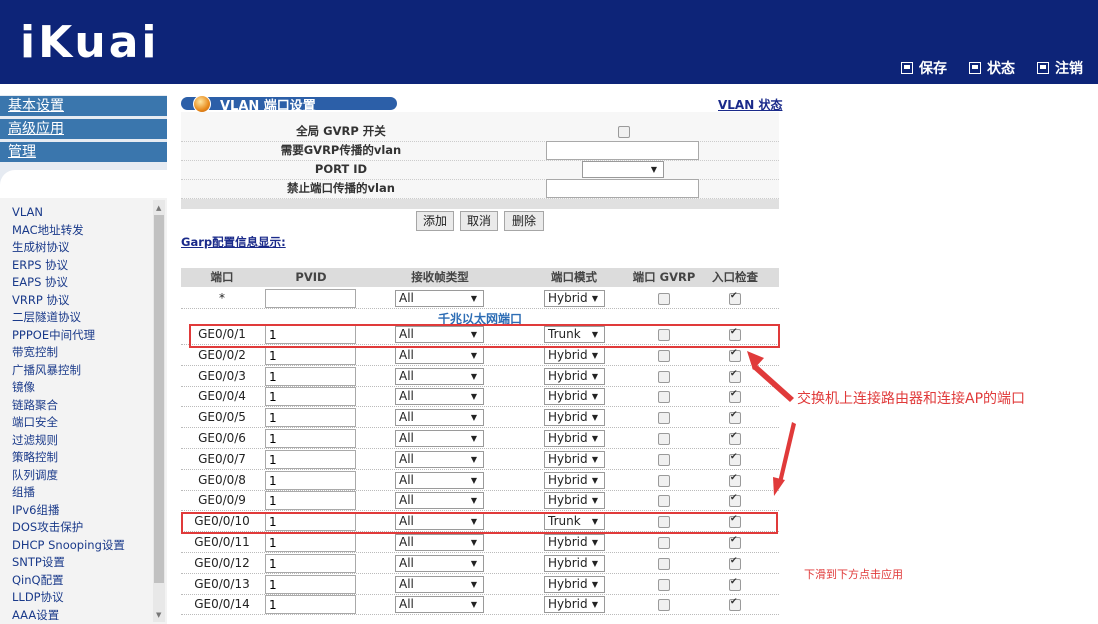 This screenshot has width=1098, height=624. What do you see at coordinates (159, 399) in the screenshot?
I see `nav-scrollbar-thumb` at bounding box center [159, 399].